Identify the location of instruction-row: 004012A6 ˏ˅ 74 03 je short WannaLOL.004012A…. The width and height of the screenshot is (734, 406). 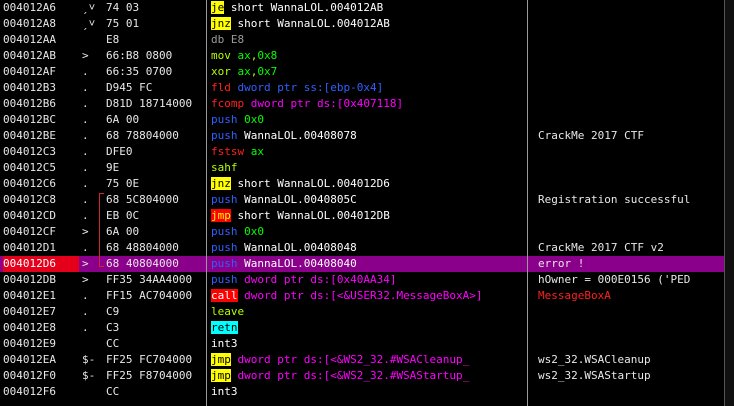
(367, 8).